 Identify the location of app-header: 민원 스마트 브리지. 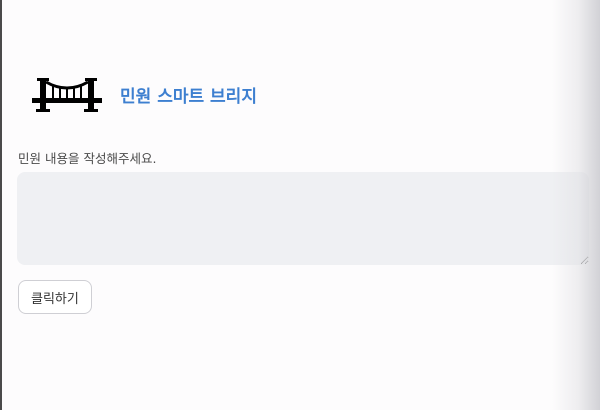
(144, 94).